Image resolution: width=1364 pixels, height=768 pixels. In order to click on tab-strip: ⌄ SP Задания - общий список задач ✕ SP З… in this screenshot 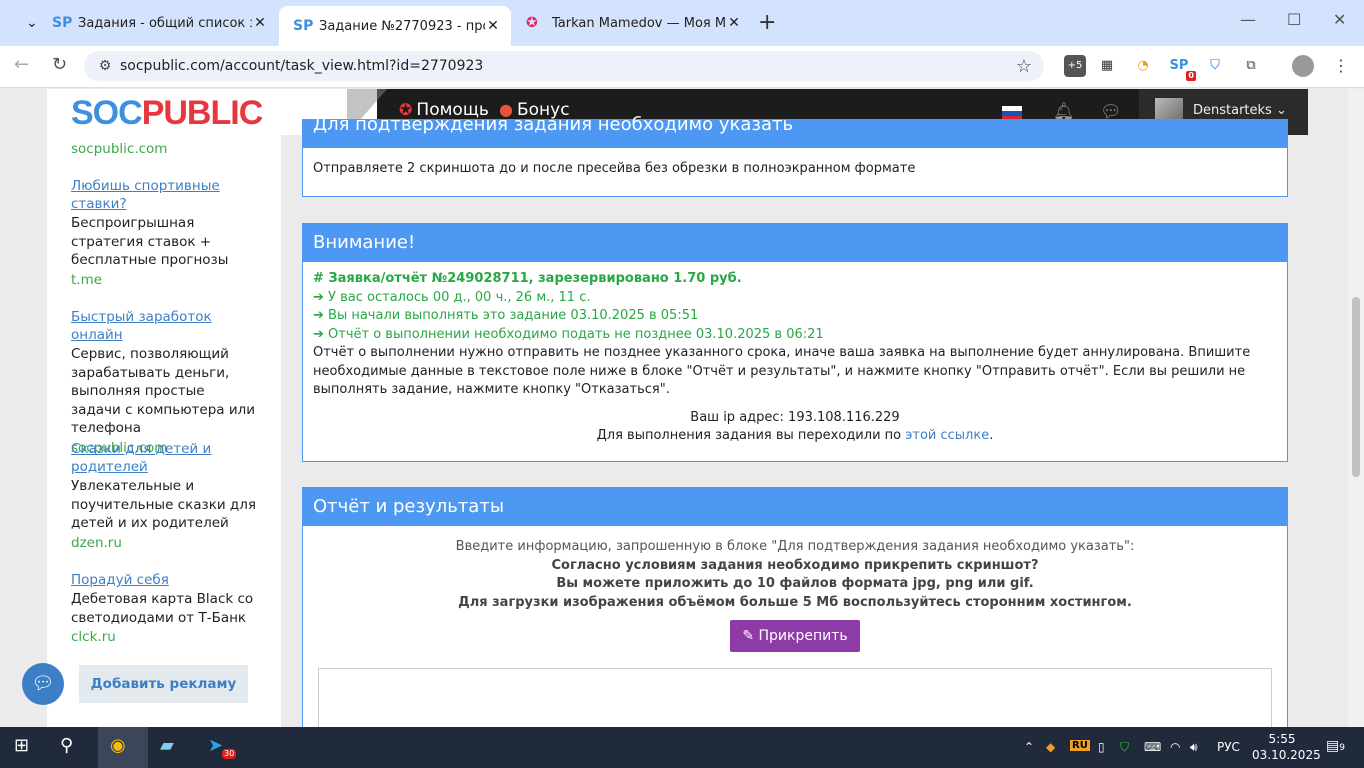, I will do `click(682, 23)`.